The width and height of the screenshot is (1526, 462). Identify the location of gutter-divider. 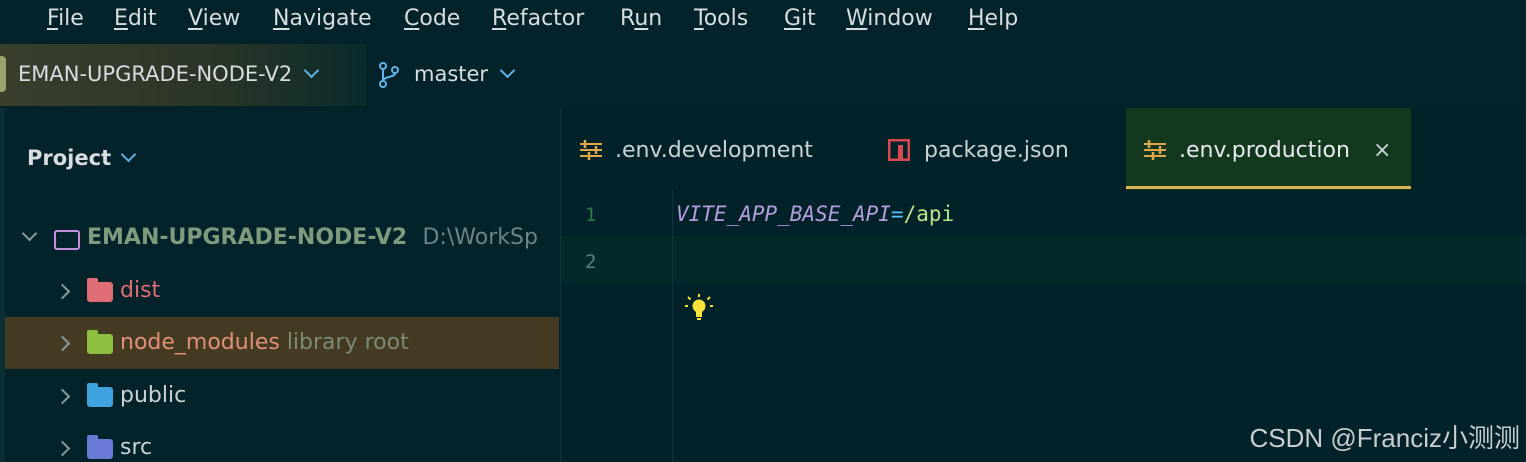
(672, 326).